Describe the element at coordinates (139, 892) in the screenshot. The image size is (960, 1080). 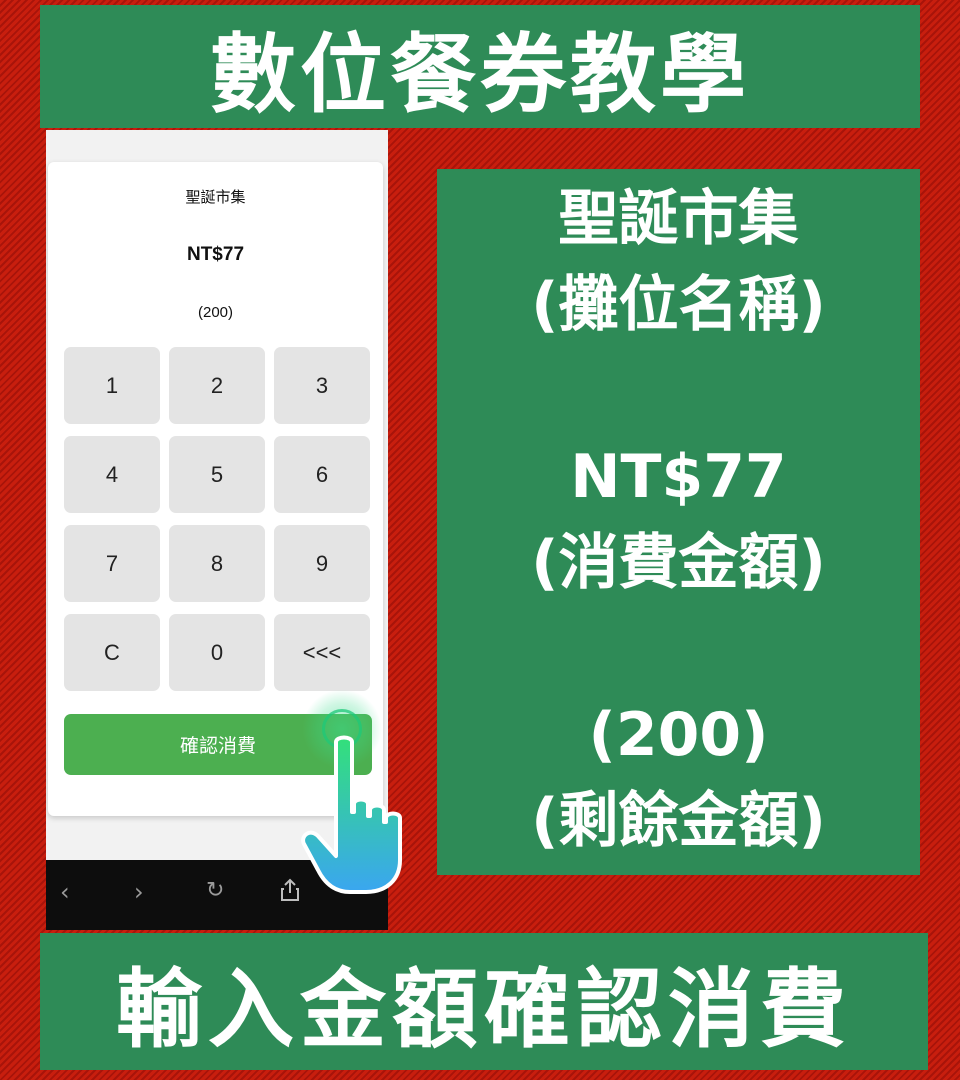
I see `forward-icon: ›` at that location.